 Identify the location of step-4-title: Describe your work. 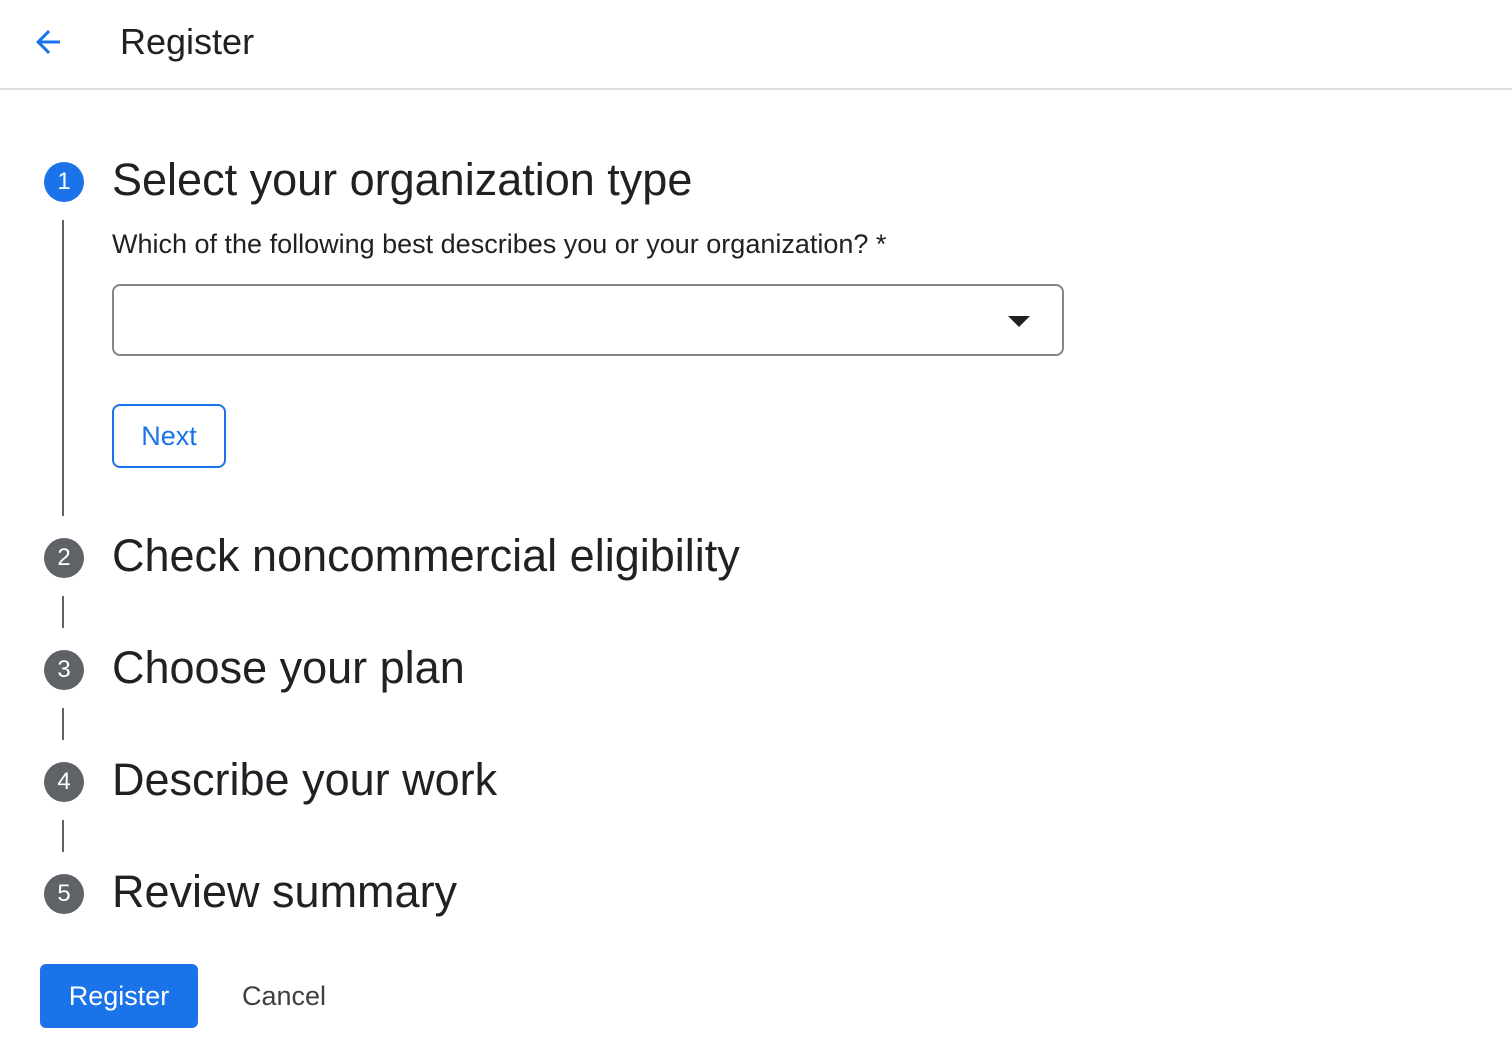
(304, 780).